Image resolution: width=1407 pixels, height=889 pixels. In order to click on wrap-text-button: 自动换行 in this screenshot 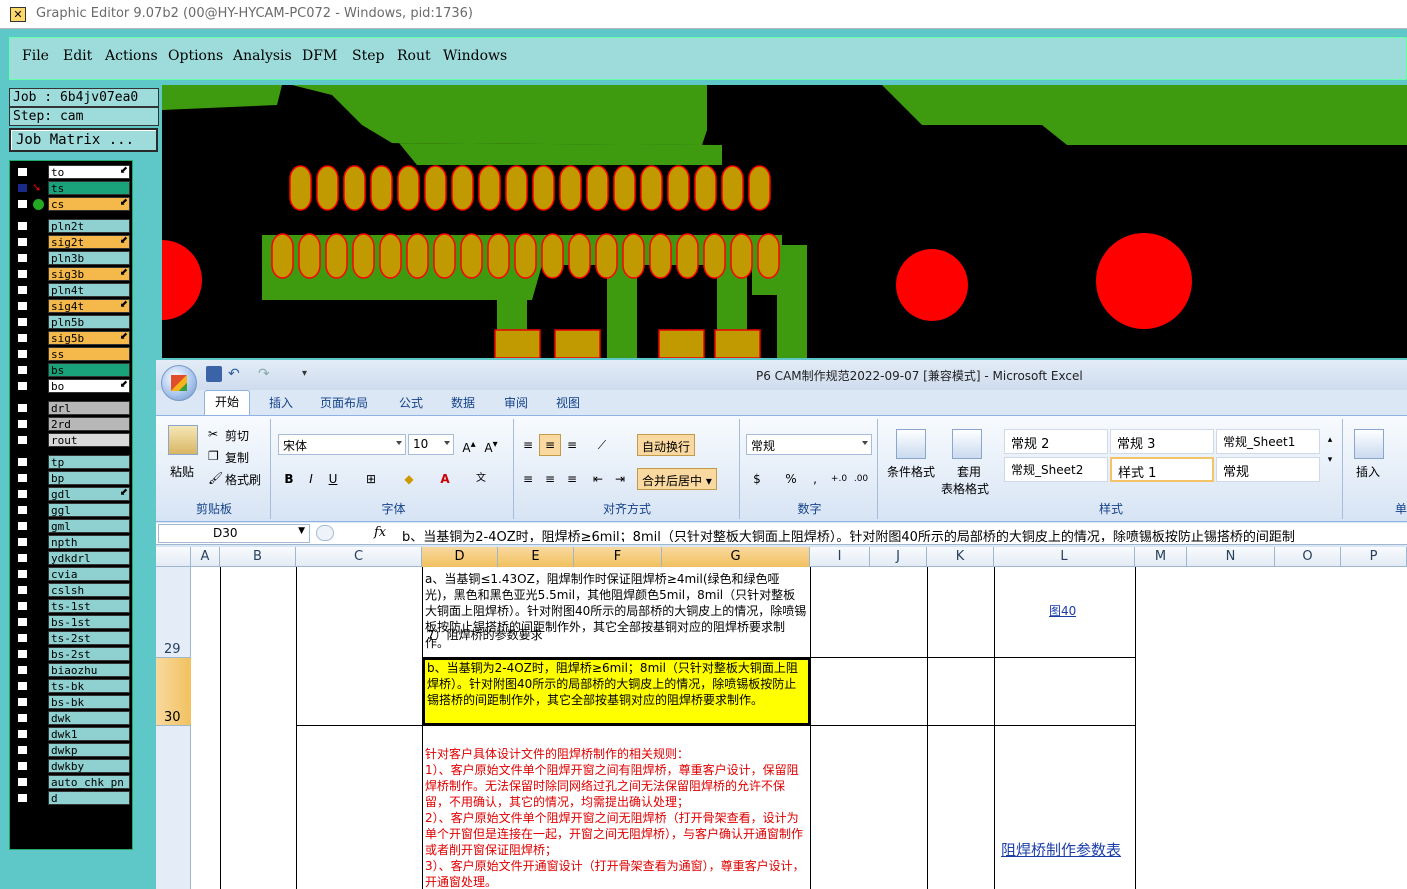, I will do `click(666, 445)`.